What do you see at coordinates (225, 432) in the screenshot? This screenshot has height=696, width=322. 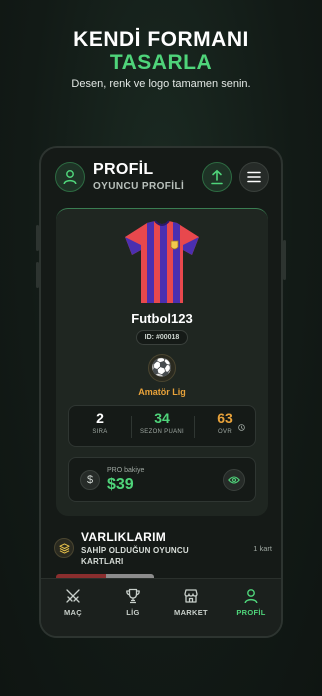 I see `stat-ovr-label: OVR` at bounding box center [225, 432].